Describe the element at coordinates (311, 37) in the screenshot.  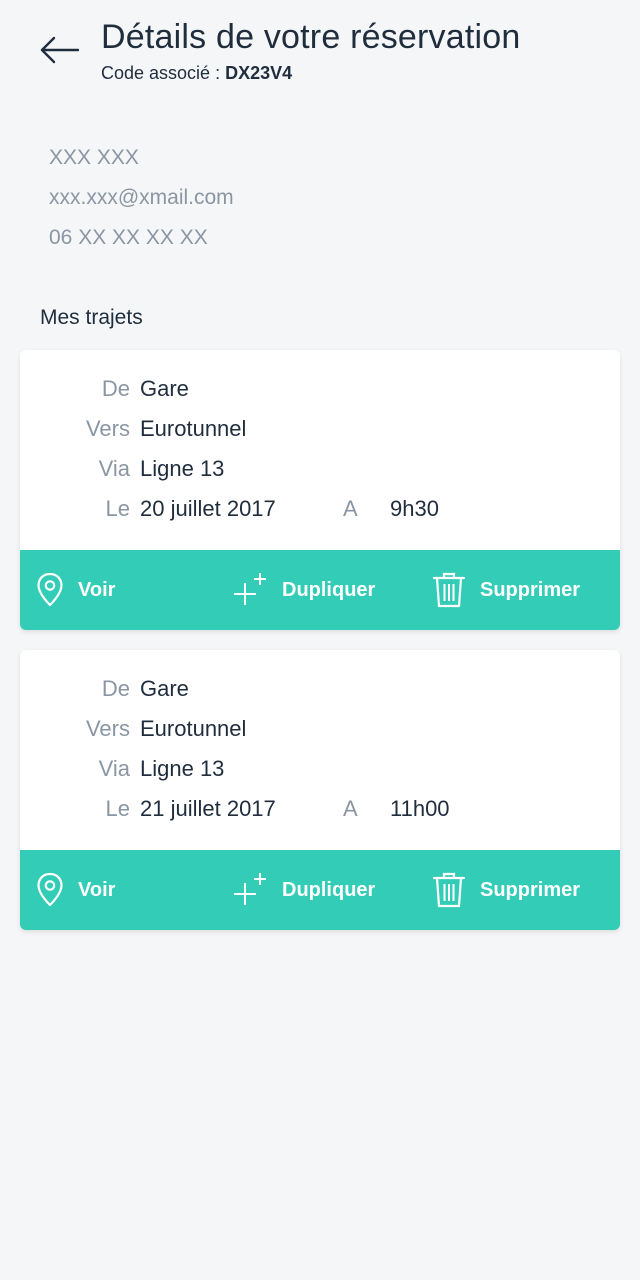
I see `page-title: Détails de votre réservation` at that location.